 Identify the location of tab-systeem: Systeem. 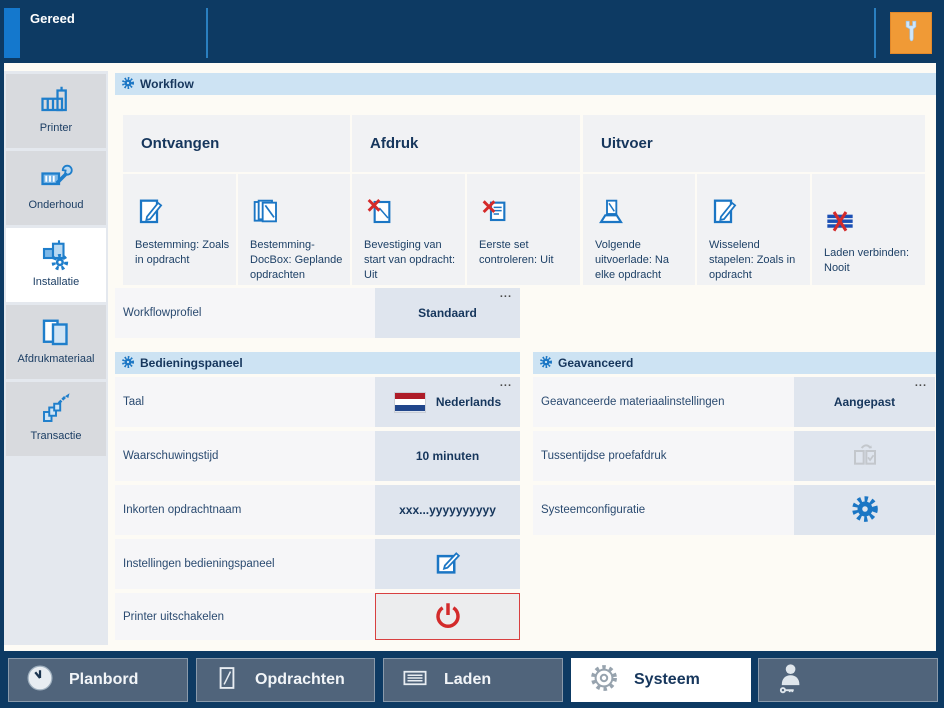
(661, 680).